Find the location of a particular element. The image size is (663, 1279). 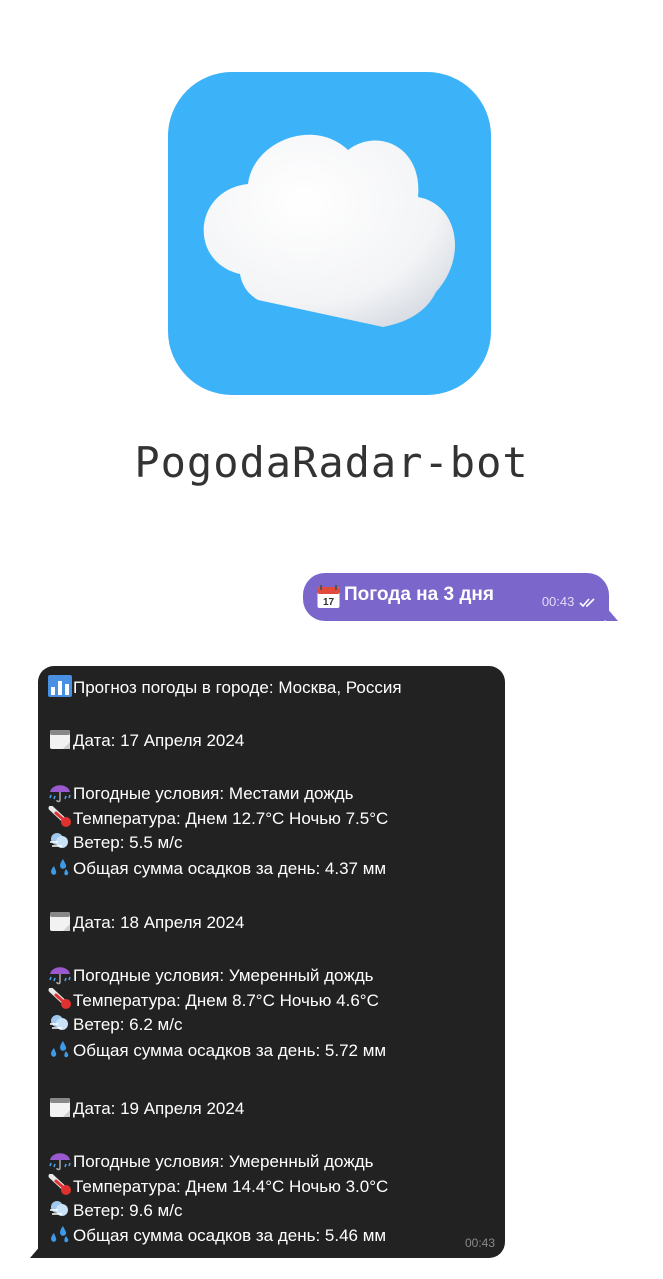

day-date: Дата: 17 Апреля 2024 is located at coordinates (146, 740).